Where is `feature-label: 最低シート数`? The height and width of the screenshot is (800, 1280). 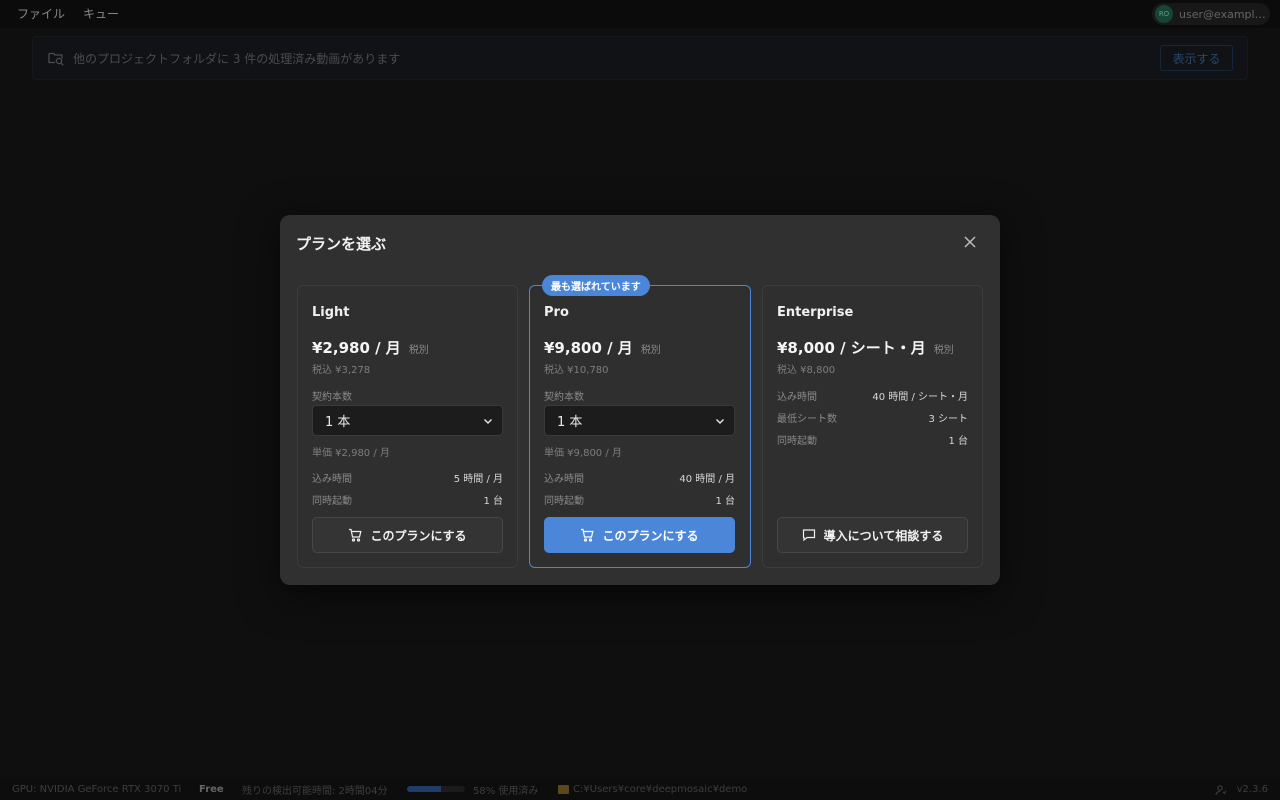 feature-label: 最低シート数 is located at coordinates (807, 419).